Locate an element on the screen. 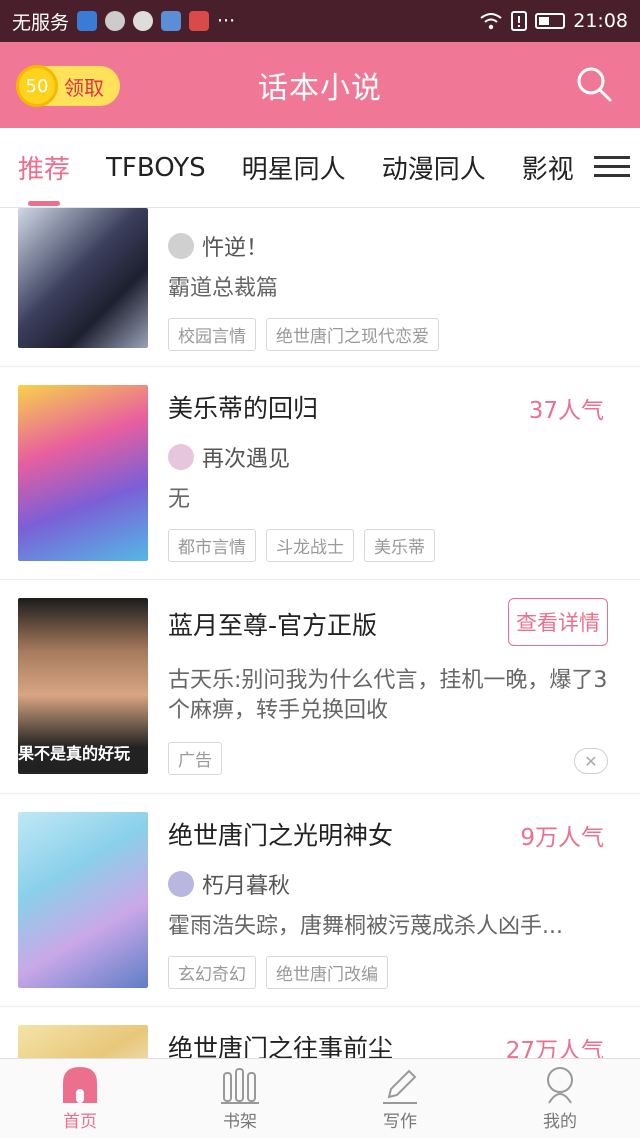  wechat-icon is located at coordinates (115, 21).